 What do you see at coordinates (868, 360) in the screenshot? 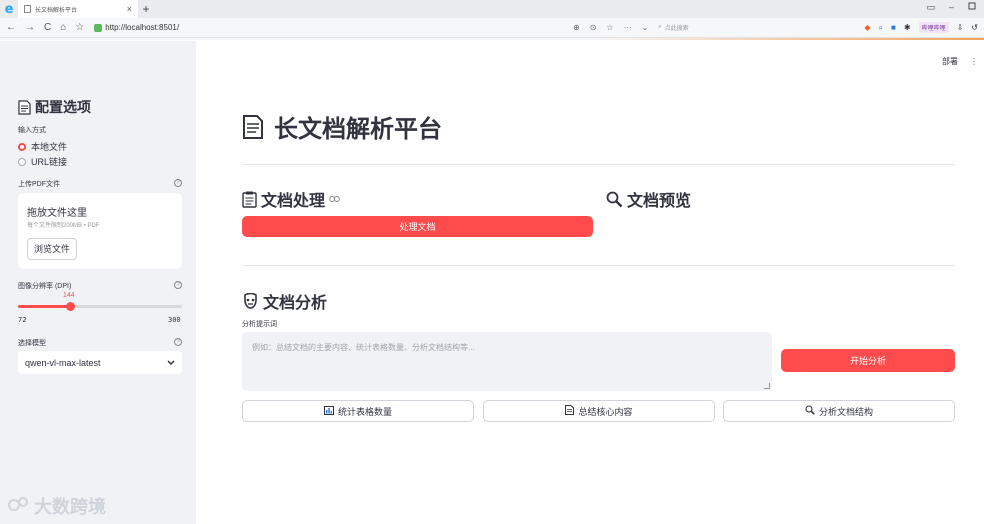
I see `start-analysis-button: 开始分析` at bounding box center [868, 360].